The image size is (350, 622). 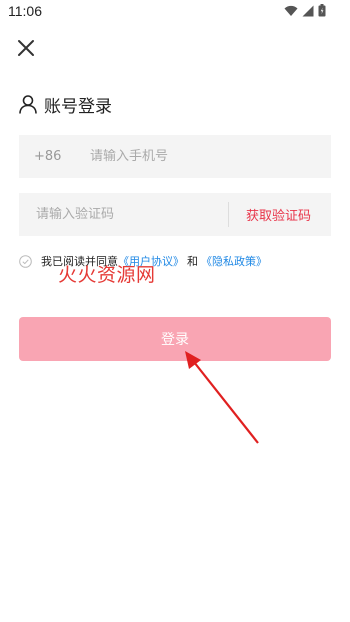 What do you see at coordinates (322, 10) in the screenshot?
I see `battery-icon` at bounding box center [322, 10].